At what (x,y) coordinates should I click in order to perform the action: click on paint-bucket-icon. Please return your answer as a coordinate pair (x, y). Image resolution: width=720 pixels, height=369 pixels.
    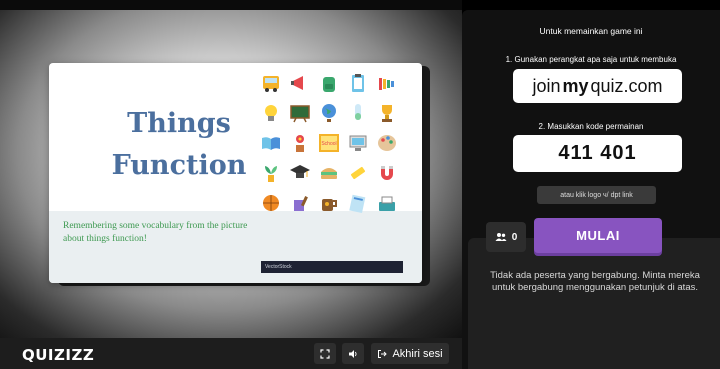
    Looking at the image, I should click on (300, 203).